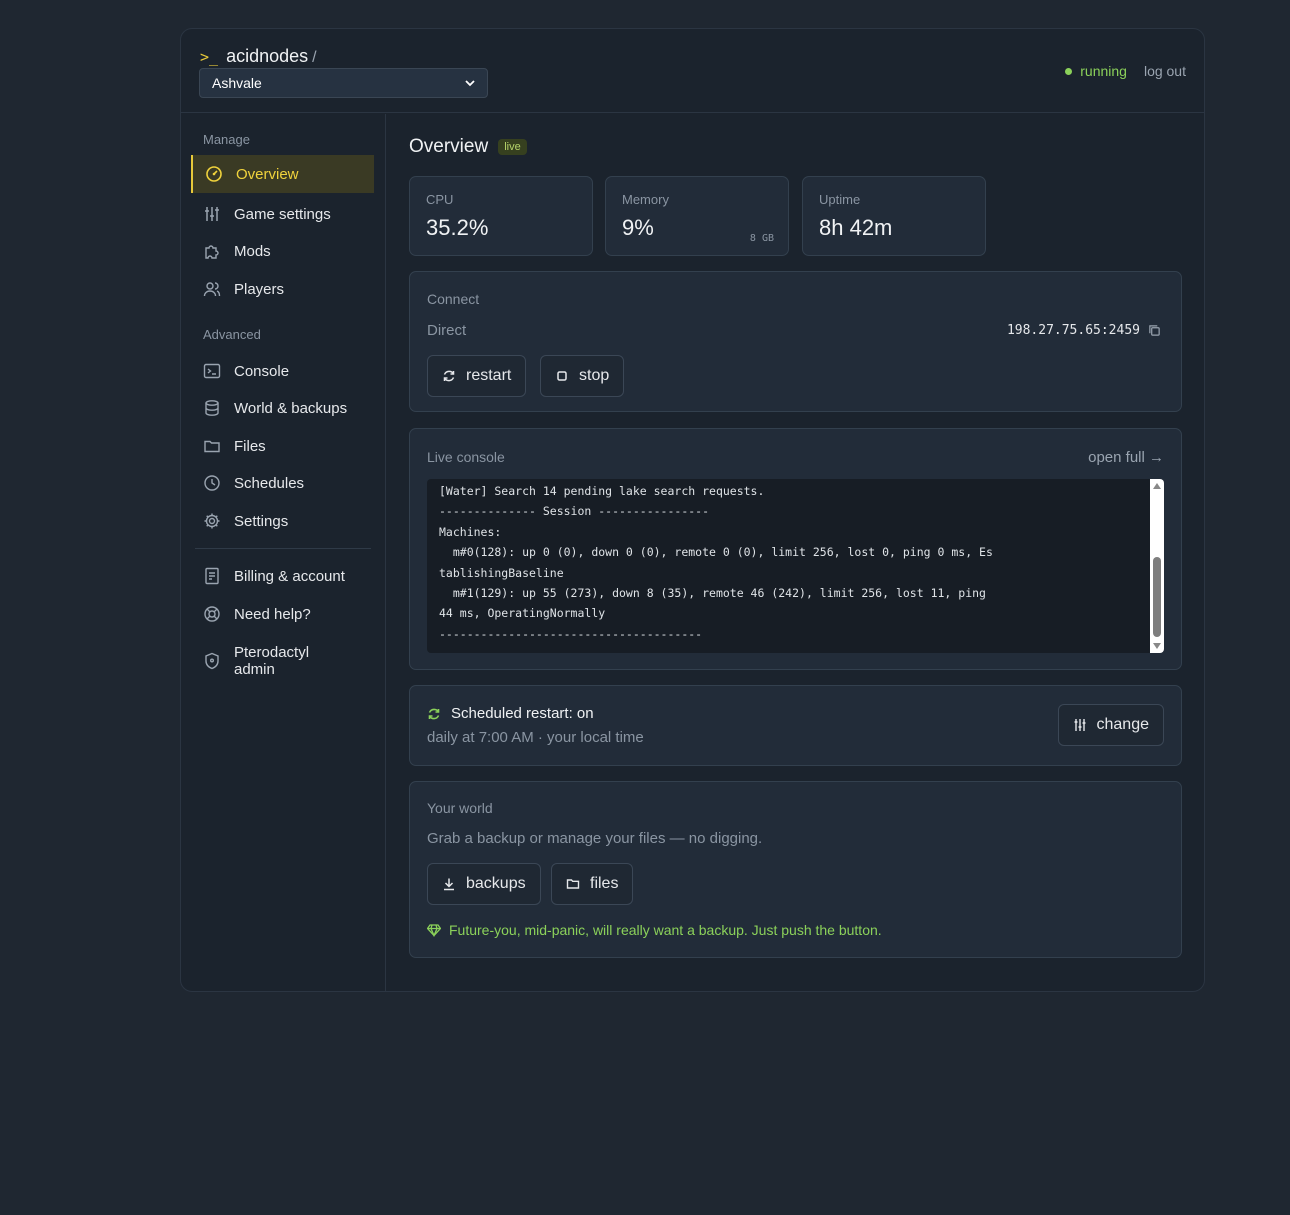  Describe the element at coordinates (1103, 71) in the screenshot. I see `status-running: running` at that location.